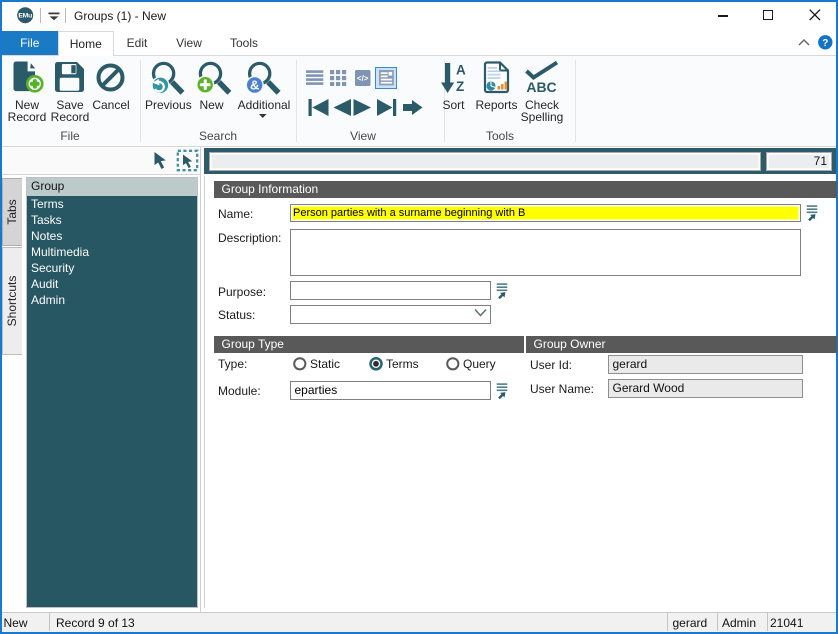  I want to click on svg-text: ABC, so click(541, 86).